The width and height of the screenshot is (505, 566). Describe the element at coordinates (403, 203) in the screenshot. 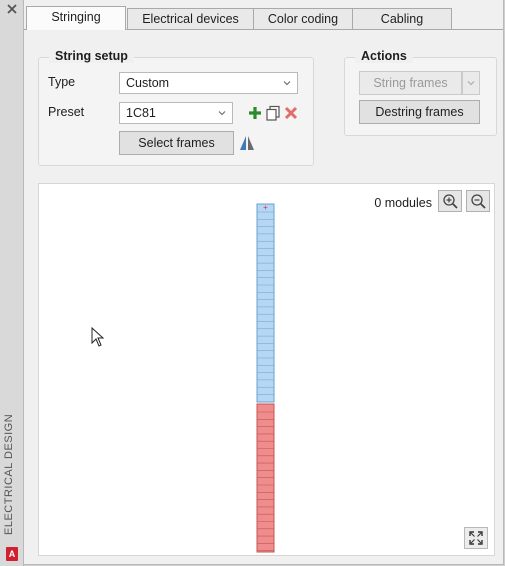

I see `modules-count: 0 modules` at that location.